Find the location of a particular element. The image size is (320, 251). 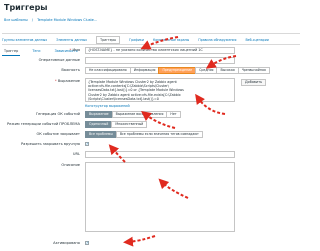

arrow-to-description is located at coordinates (173, 188).